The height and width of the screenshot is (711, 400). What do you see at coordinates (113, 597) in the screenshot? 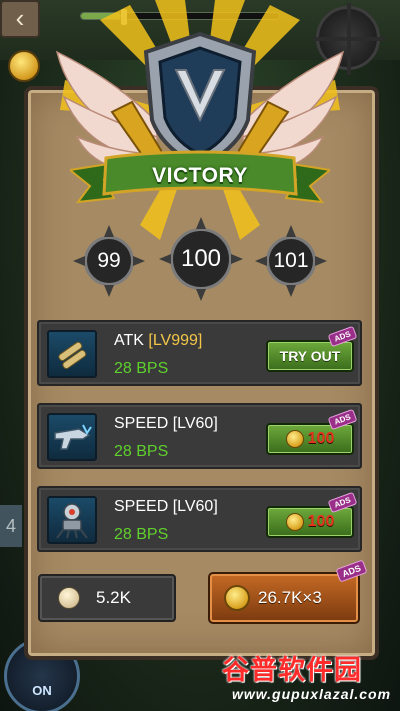
I see `collect-amount: 5.2K` at bounding box center [113, 597].